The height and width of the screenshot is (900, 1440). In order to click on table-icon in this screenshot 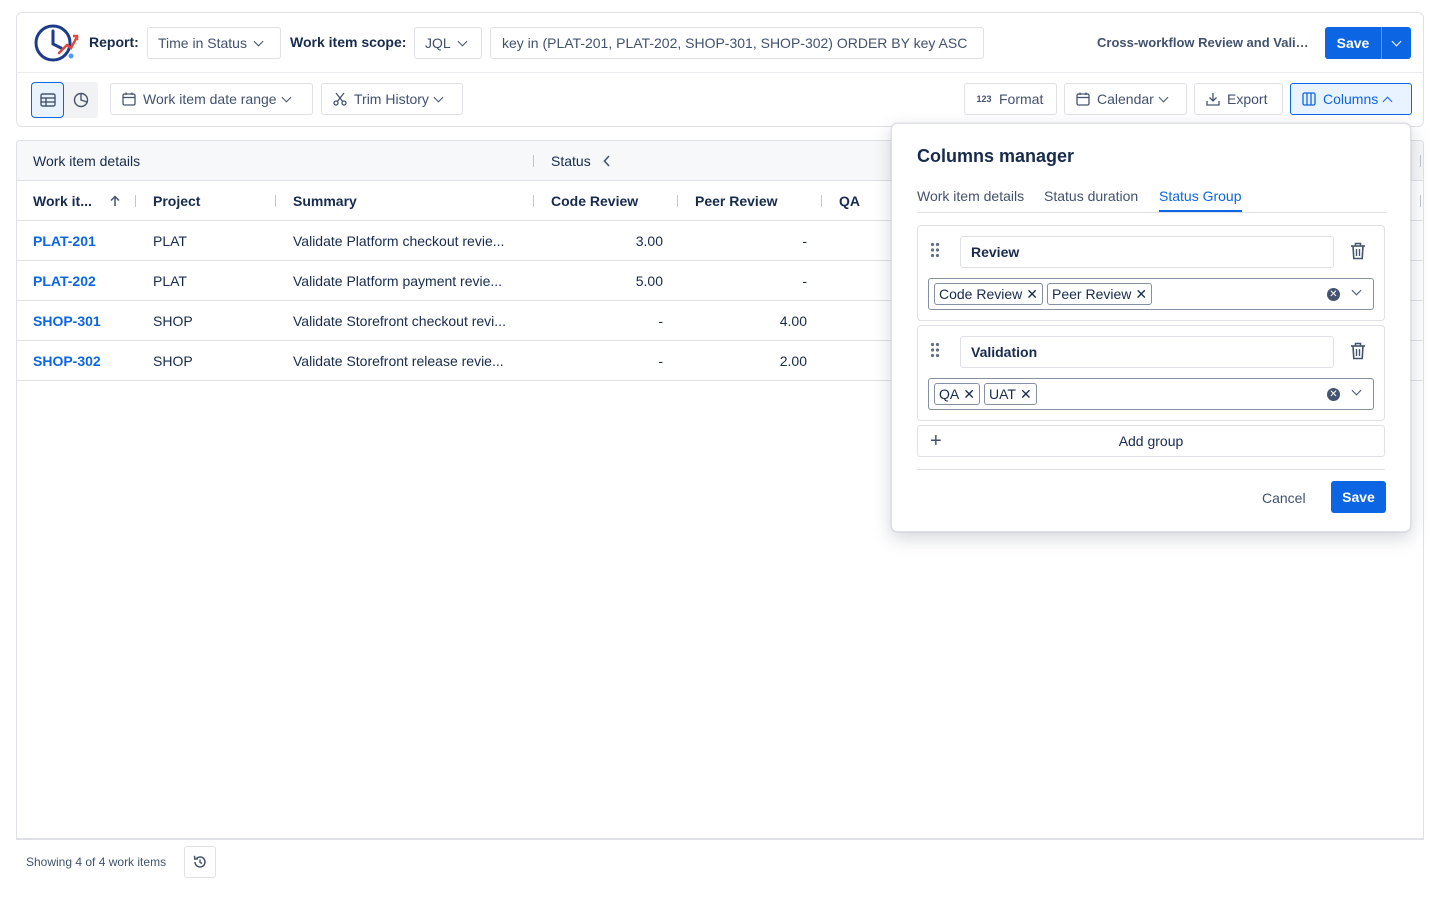, I will do `click(47, 100)`.